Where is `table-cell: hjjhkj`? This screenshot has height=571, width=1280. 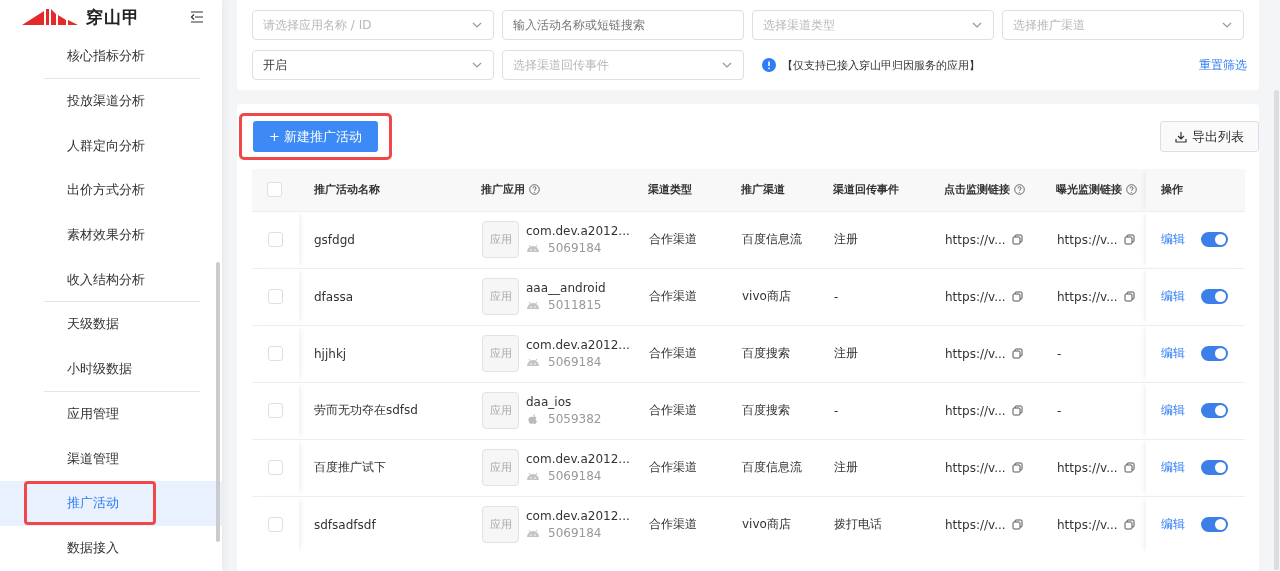 table-cell: hjjhkj is located at coordinates (390, 353).